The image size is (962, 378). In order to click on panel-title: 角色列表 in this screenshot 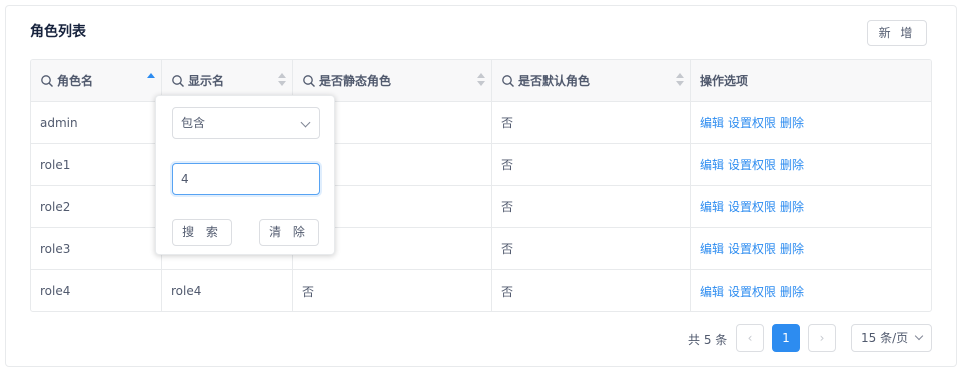, I will do `click(58, 32)`.